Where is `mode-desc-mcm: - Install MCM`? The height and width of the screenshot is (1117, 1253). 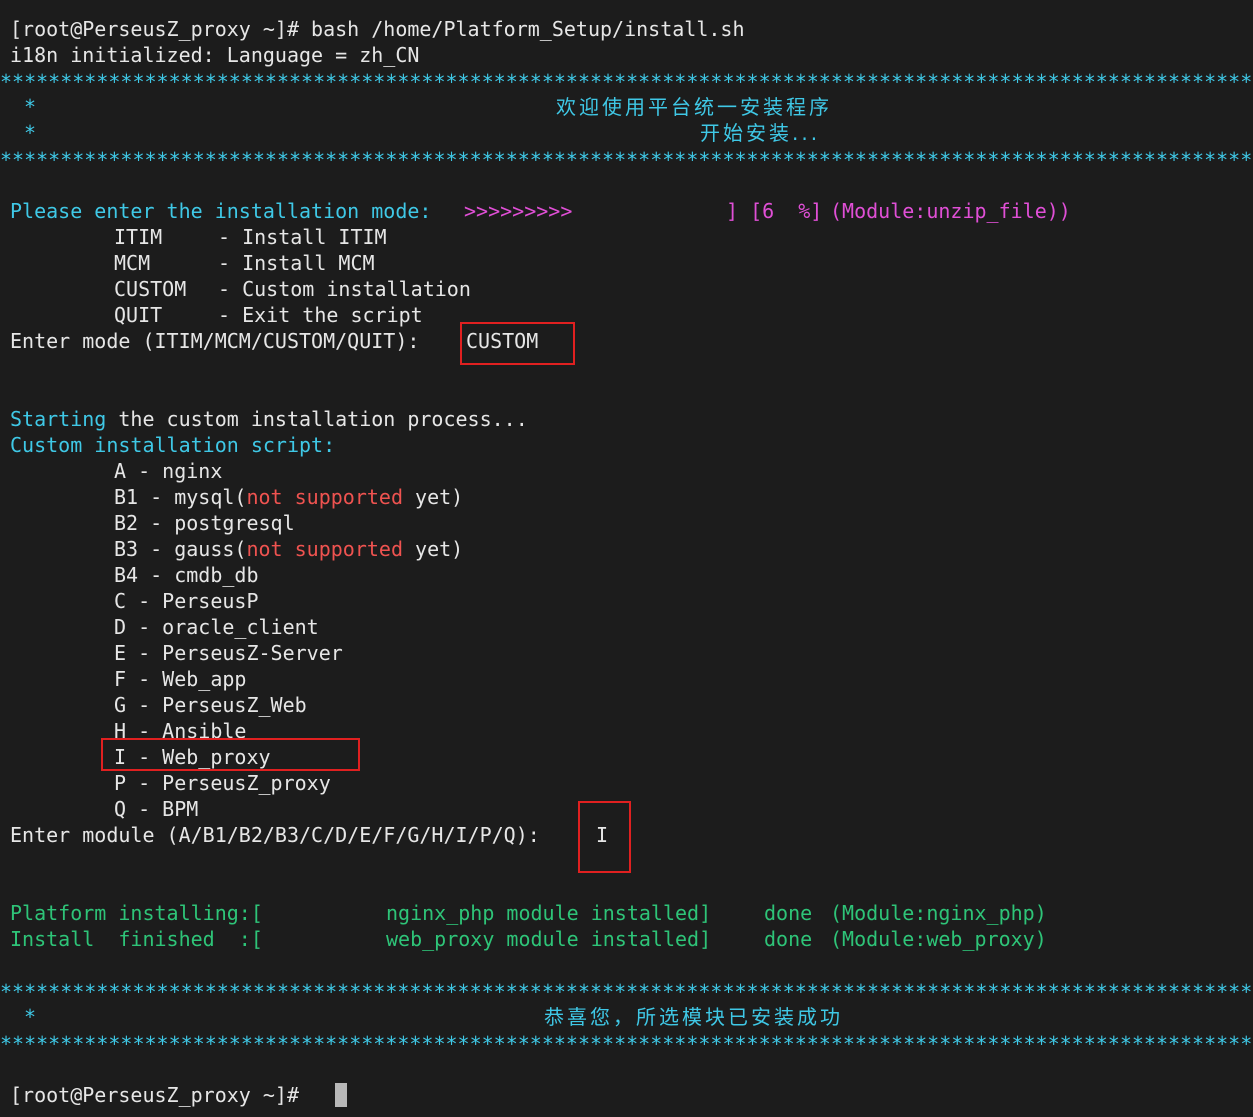 mode-desc-mcm: - Install MCM is located at coordinates (296, 263).